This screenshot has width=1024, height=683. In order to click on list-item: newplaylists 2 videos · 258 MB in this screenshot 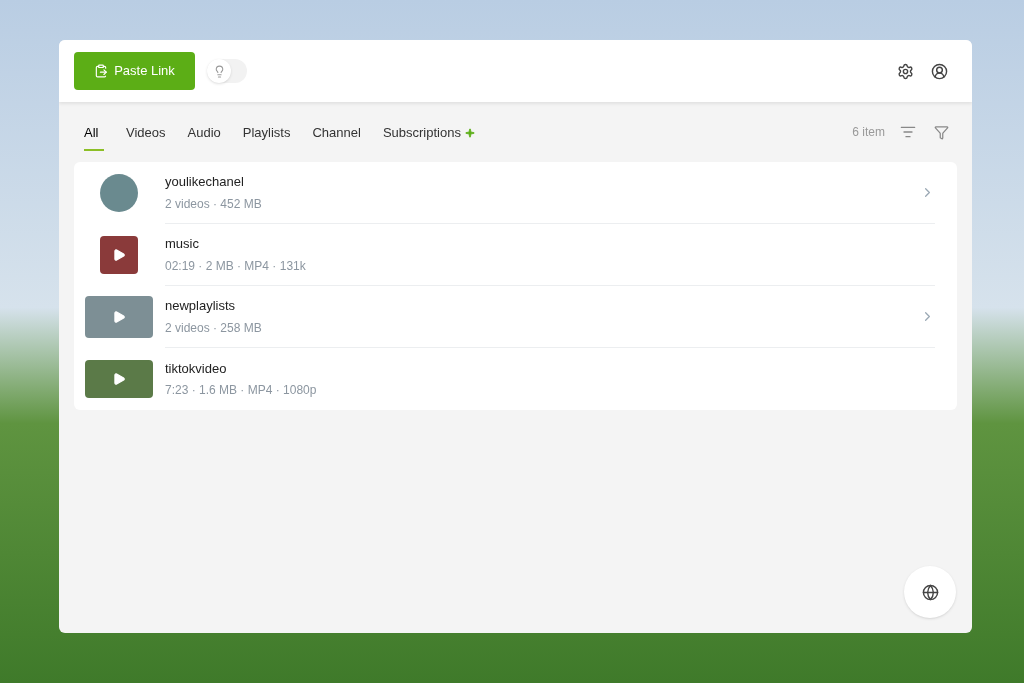, I will do `click(515, 317)`.